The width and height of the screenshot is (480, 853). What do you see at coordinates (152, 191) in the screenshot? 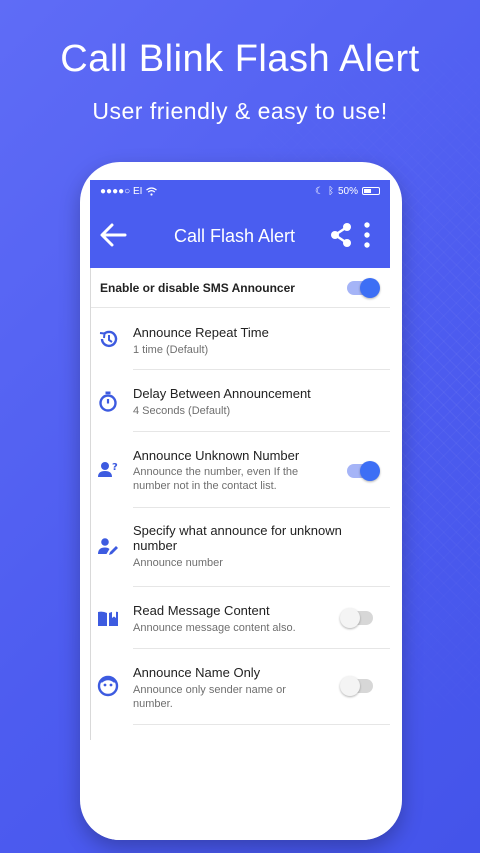
I see `wifi-icon` at bounding box center [152, 191].